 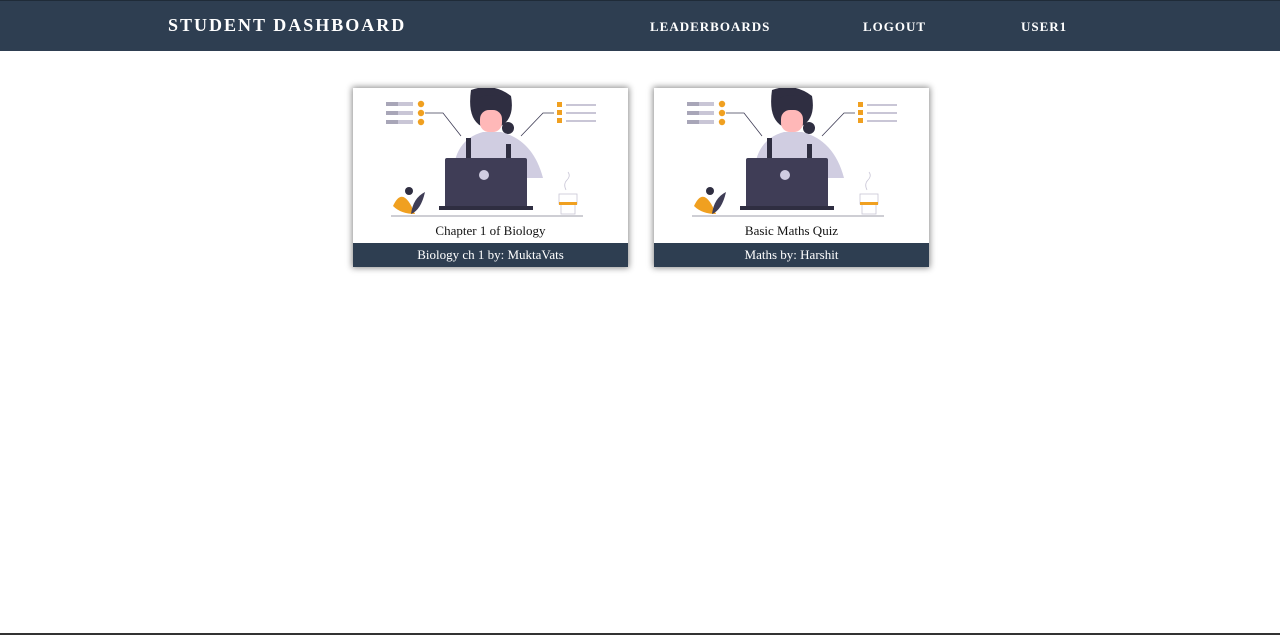 I want to click on nav-leaderboards-link: LEADERBOARDS, so click(x=710, y=27).